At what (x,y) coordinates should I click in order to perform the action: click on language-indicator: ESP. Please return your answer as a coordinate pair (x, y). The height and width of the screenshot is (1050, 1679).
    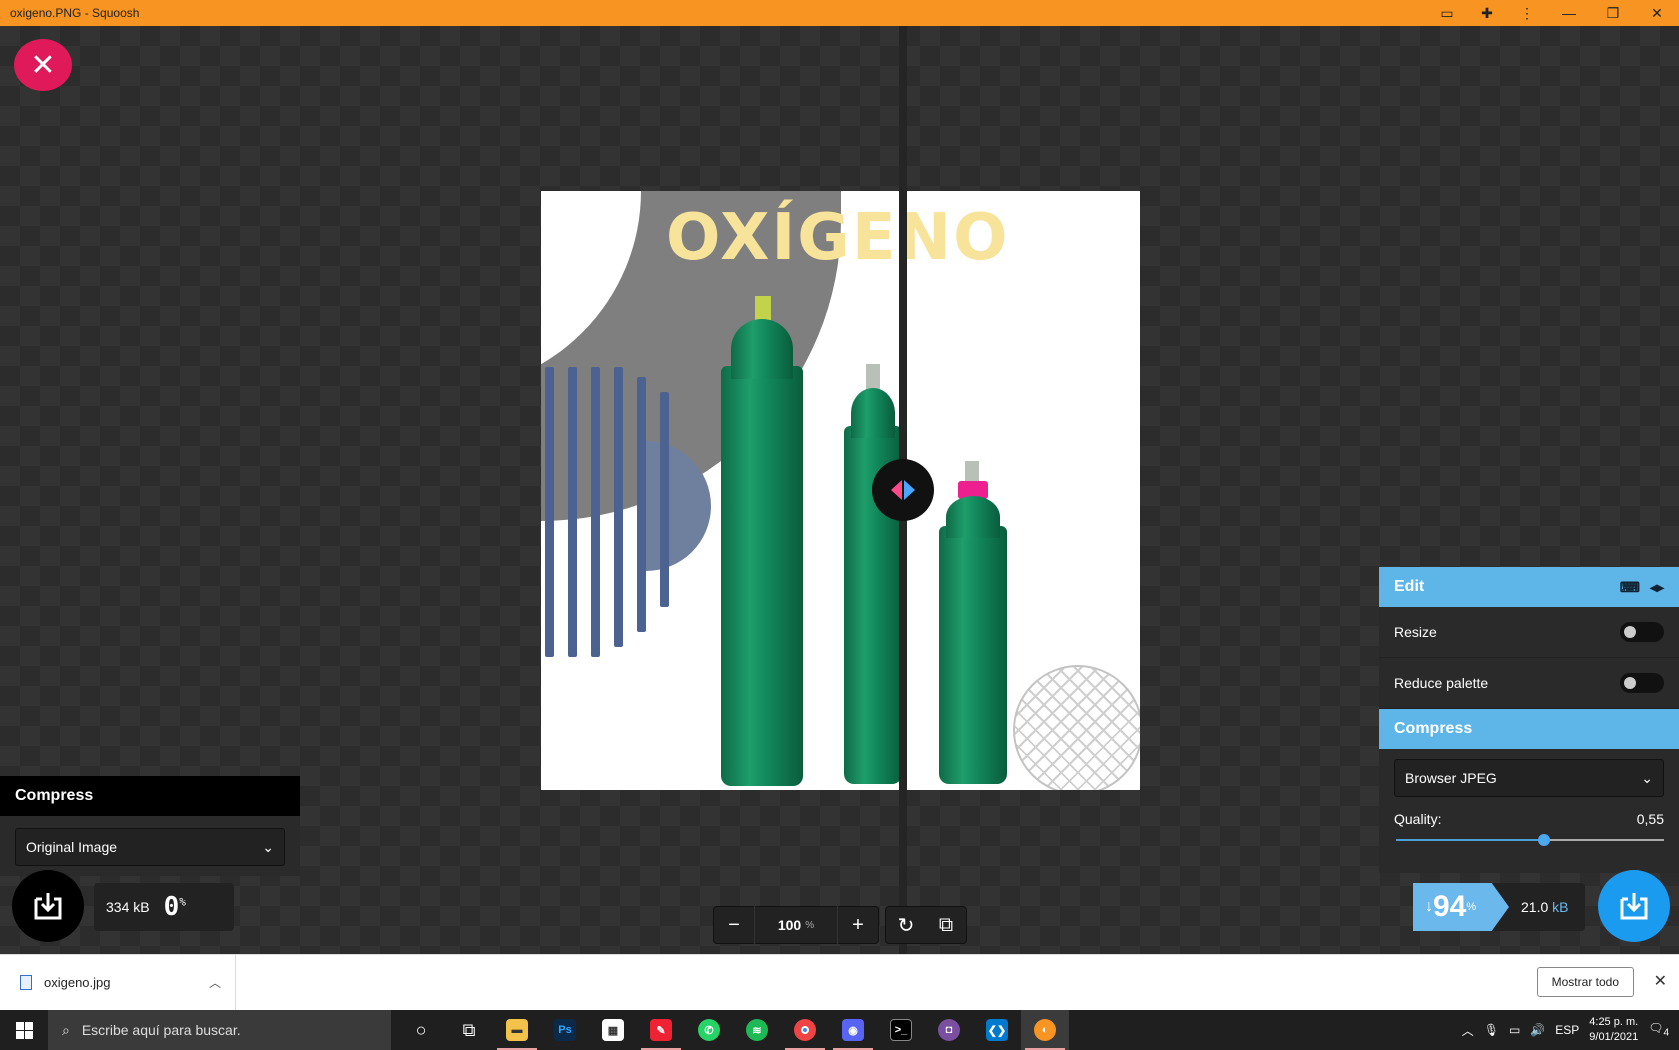
    Looking at the image, I should click on (1567, 1030).